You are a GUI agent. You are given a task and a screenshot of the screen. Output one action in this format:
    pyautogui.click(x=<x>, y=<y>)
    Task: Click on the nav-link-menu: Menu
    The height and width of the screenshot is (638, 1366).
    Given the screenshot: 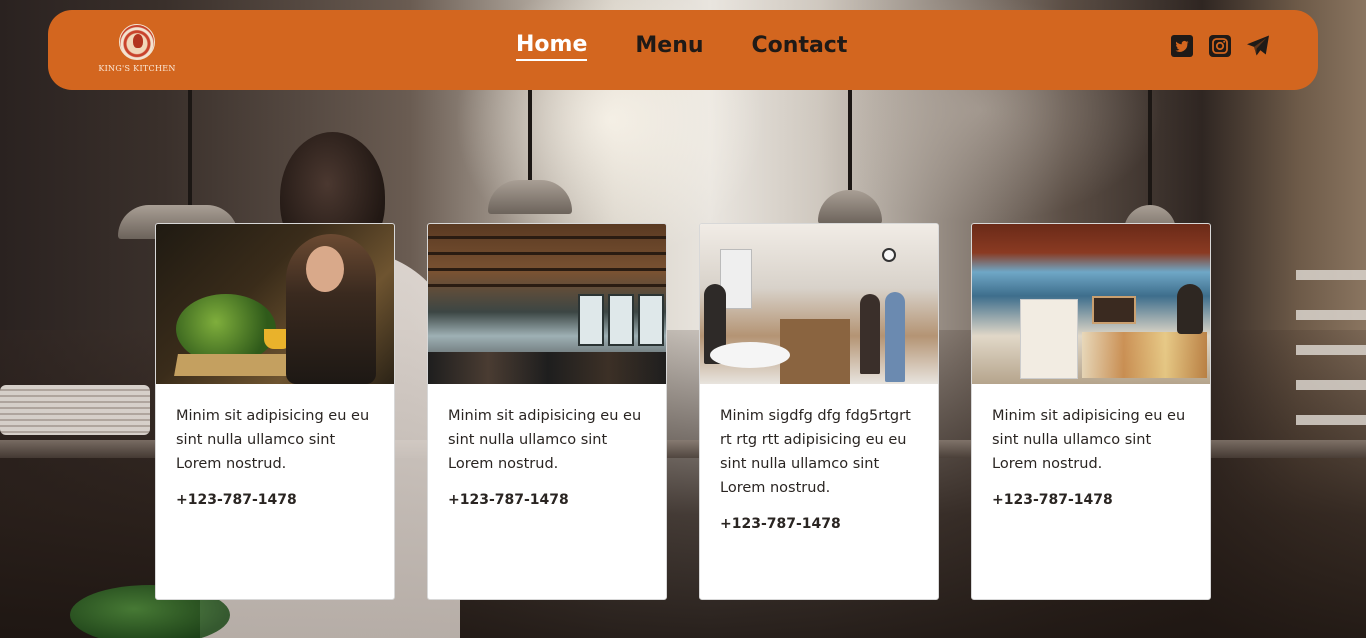 What is the action you would take?
    pyautogui.click(x=669, y=46)
    